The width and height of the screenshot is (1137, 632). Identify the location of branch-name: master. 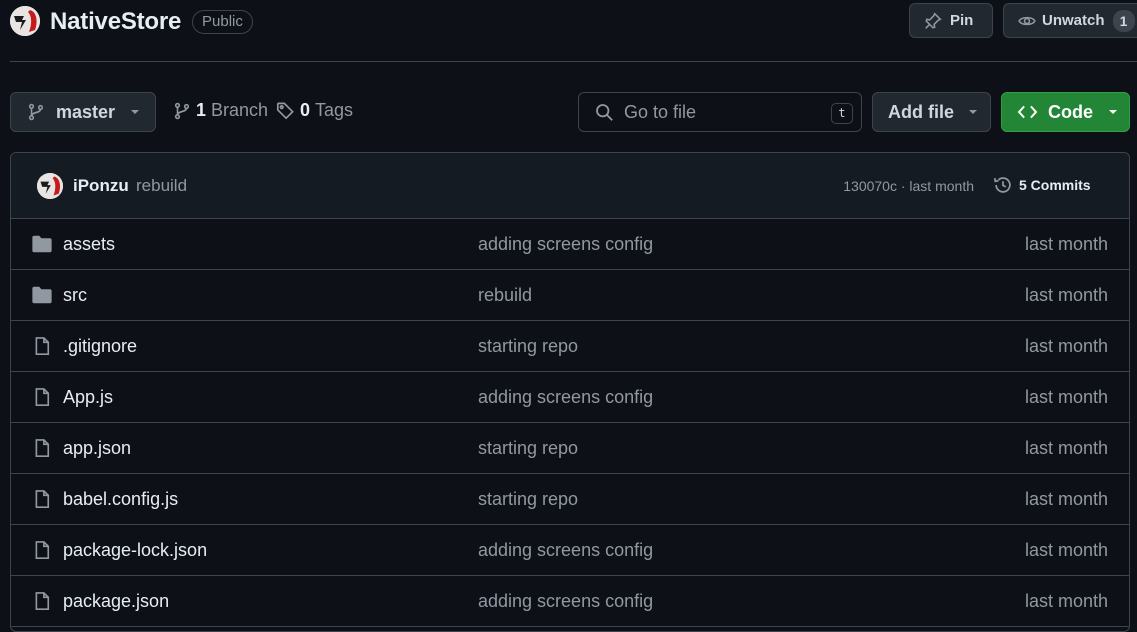
(86, 111).